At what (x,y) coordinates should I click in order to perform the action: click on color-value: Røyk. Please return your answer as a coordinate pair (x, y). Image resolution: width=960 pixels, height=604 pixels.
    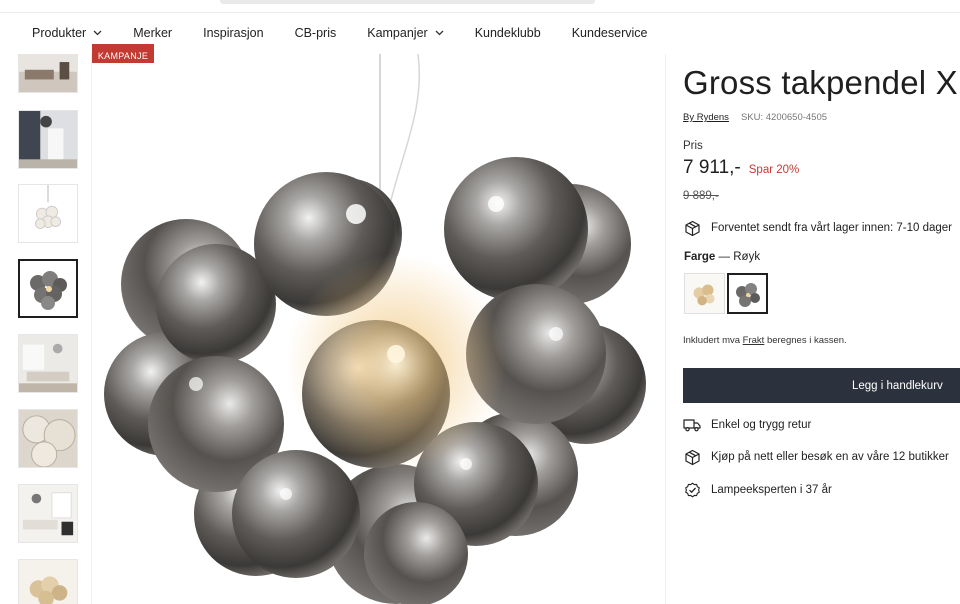
    Looking at the image, I should click on (747, 257).